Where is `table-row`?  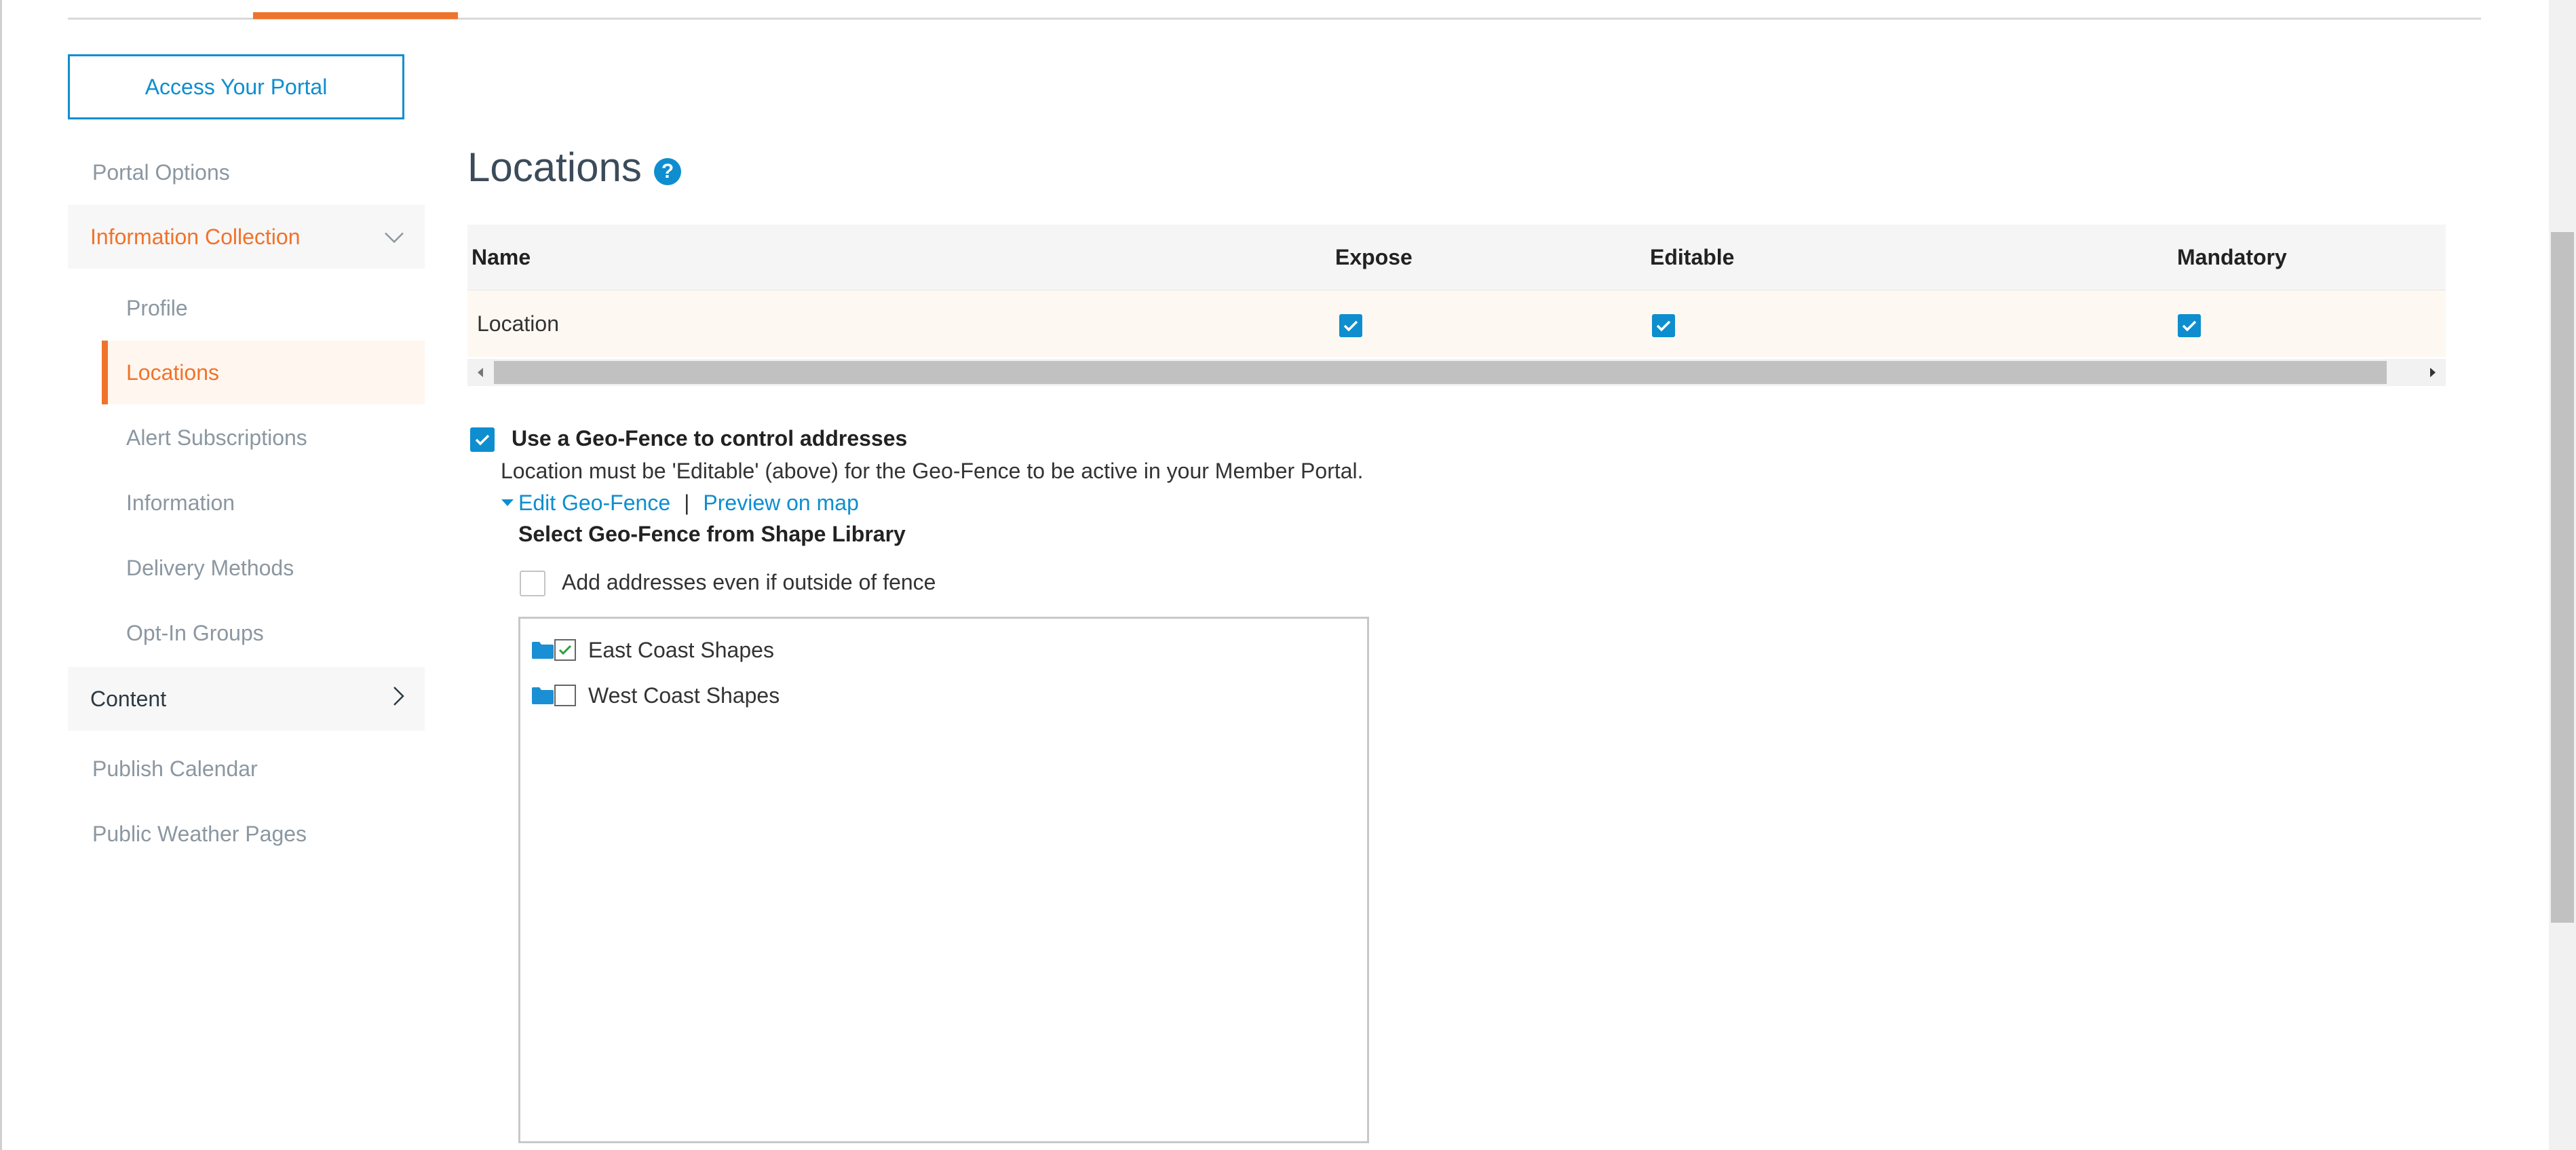 table-row is located at coordinates (1456, 323).